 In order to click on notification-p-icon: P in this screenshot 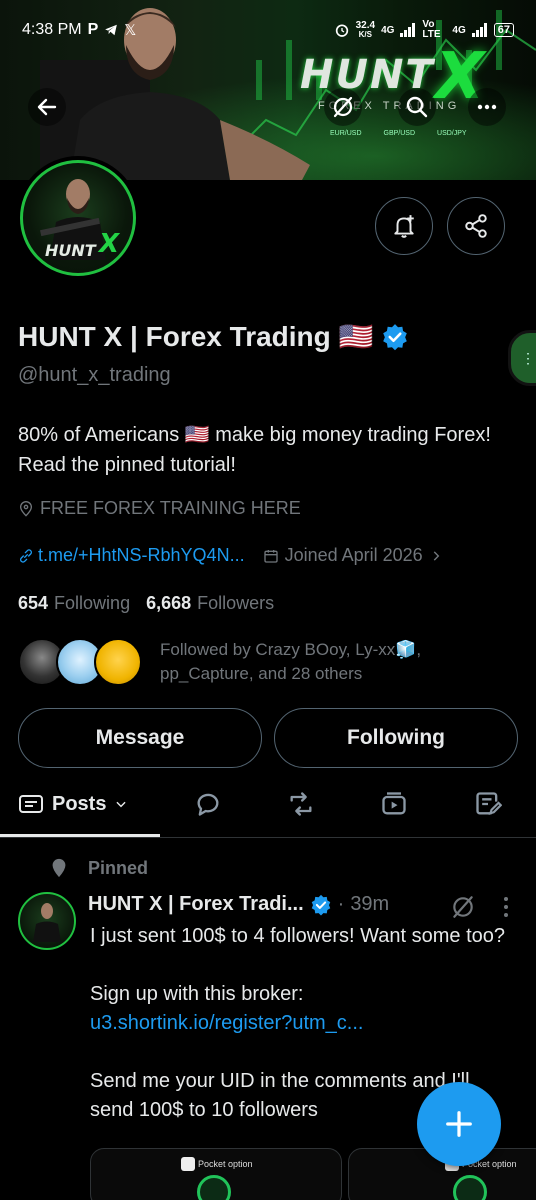, I will do `click(93, 29)`.